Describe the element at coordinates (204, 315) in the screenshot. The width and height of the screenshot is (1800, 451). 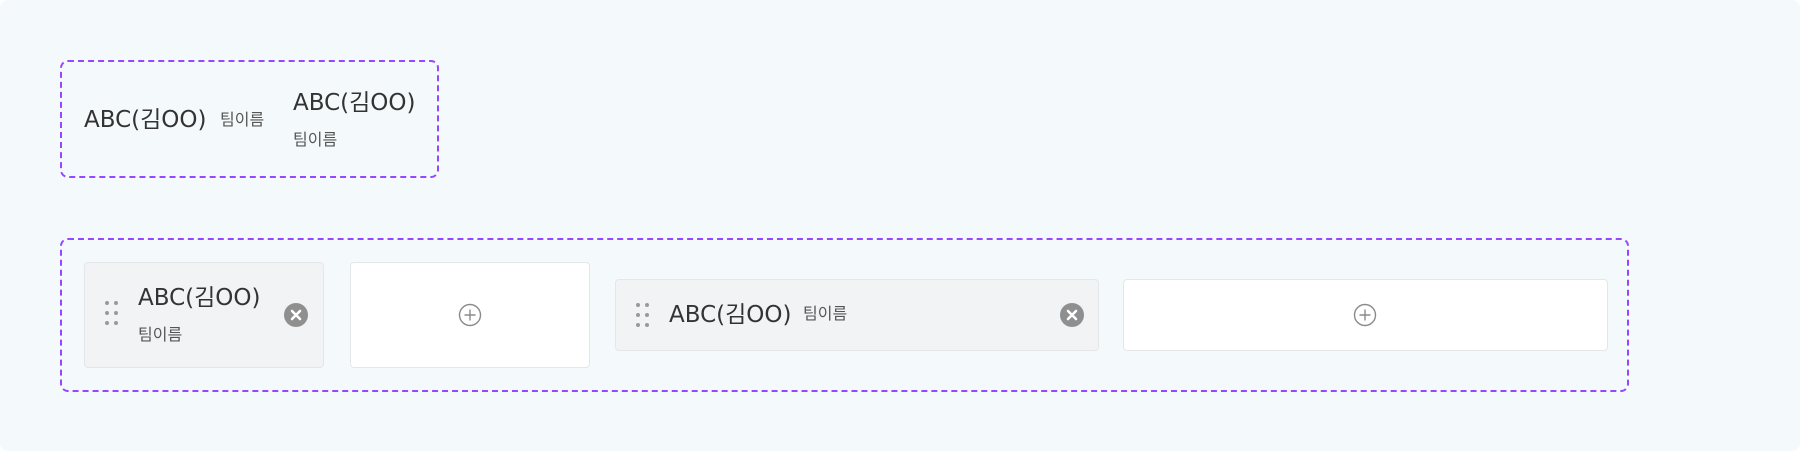
I see `member-card-stacked: ABC(김OO) 팀이름` at that location.